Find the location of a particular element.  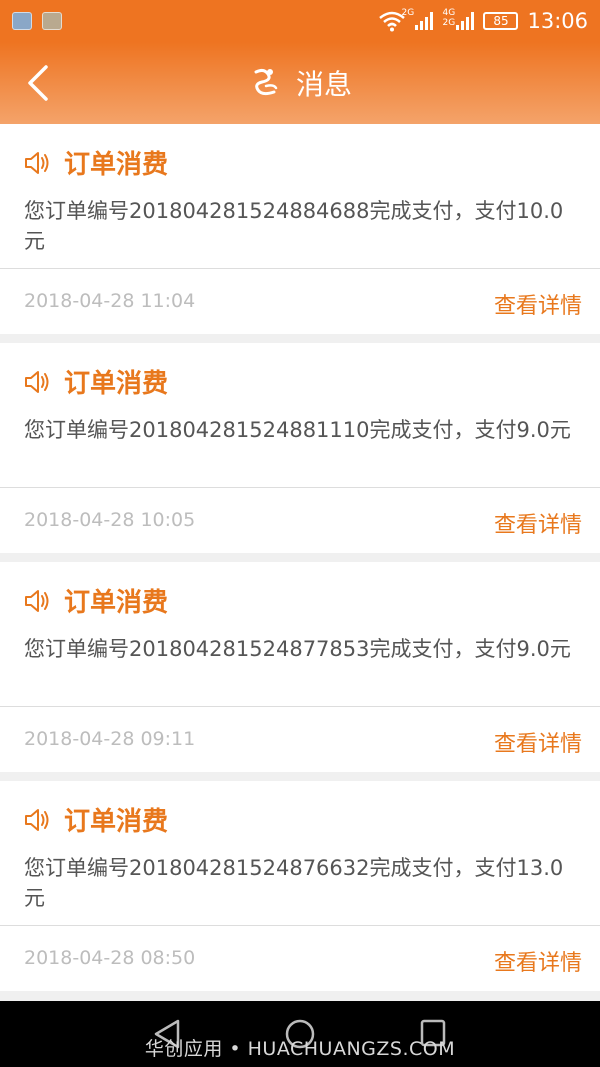

signal-1-icon: 2G is located at coordinates (417, 19).